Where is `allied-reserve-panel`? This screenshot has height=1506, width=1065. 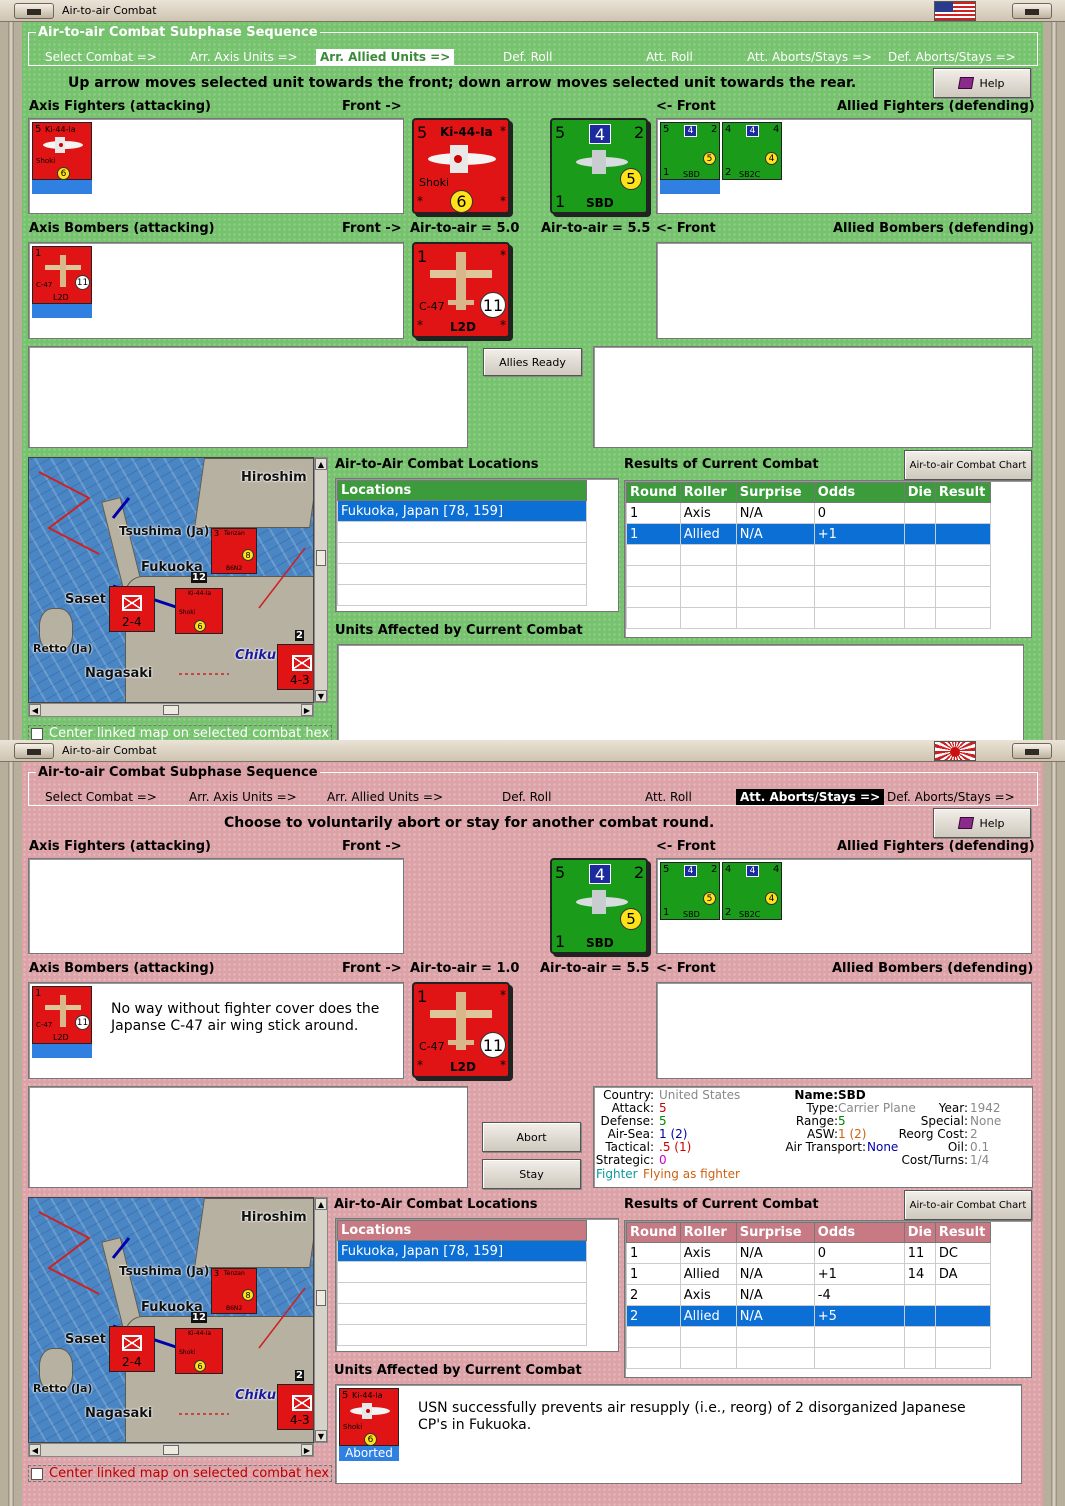
allied-reserve-panel is located at coordinates (813, 397).